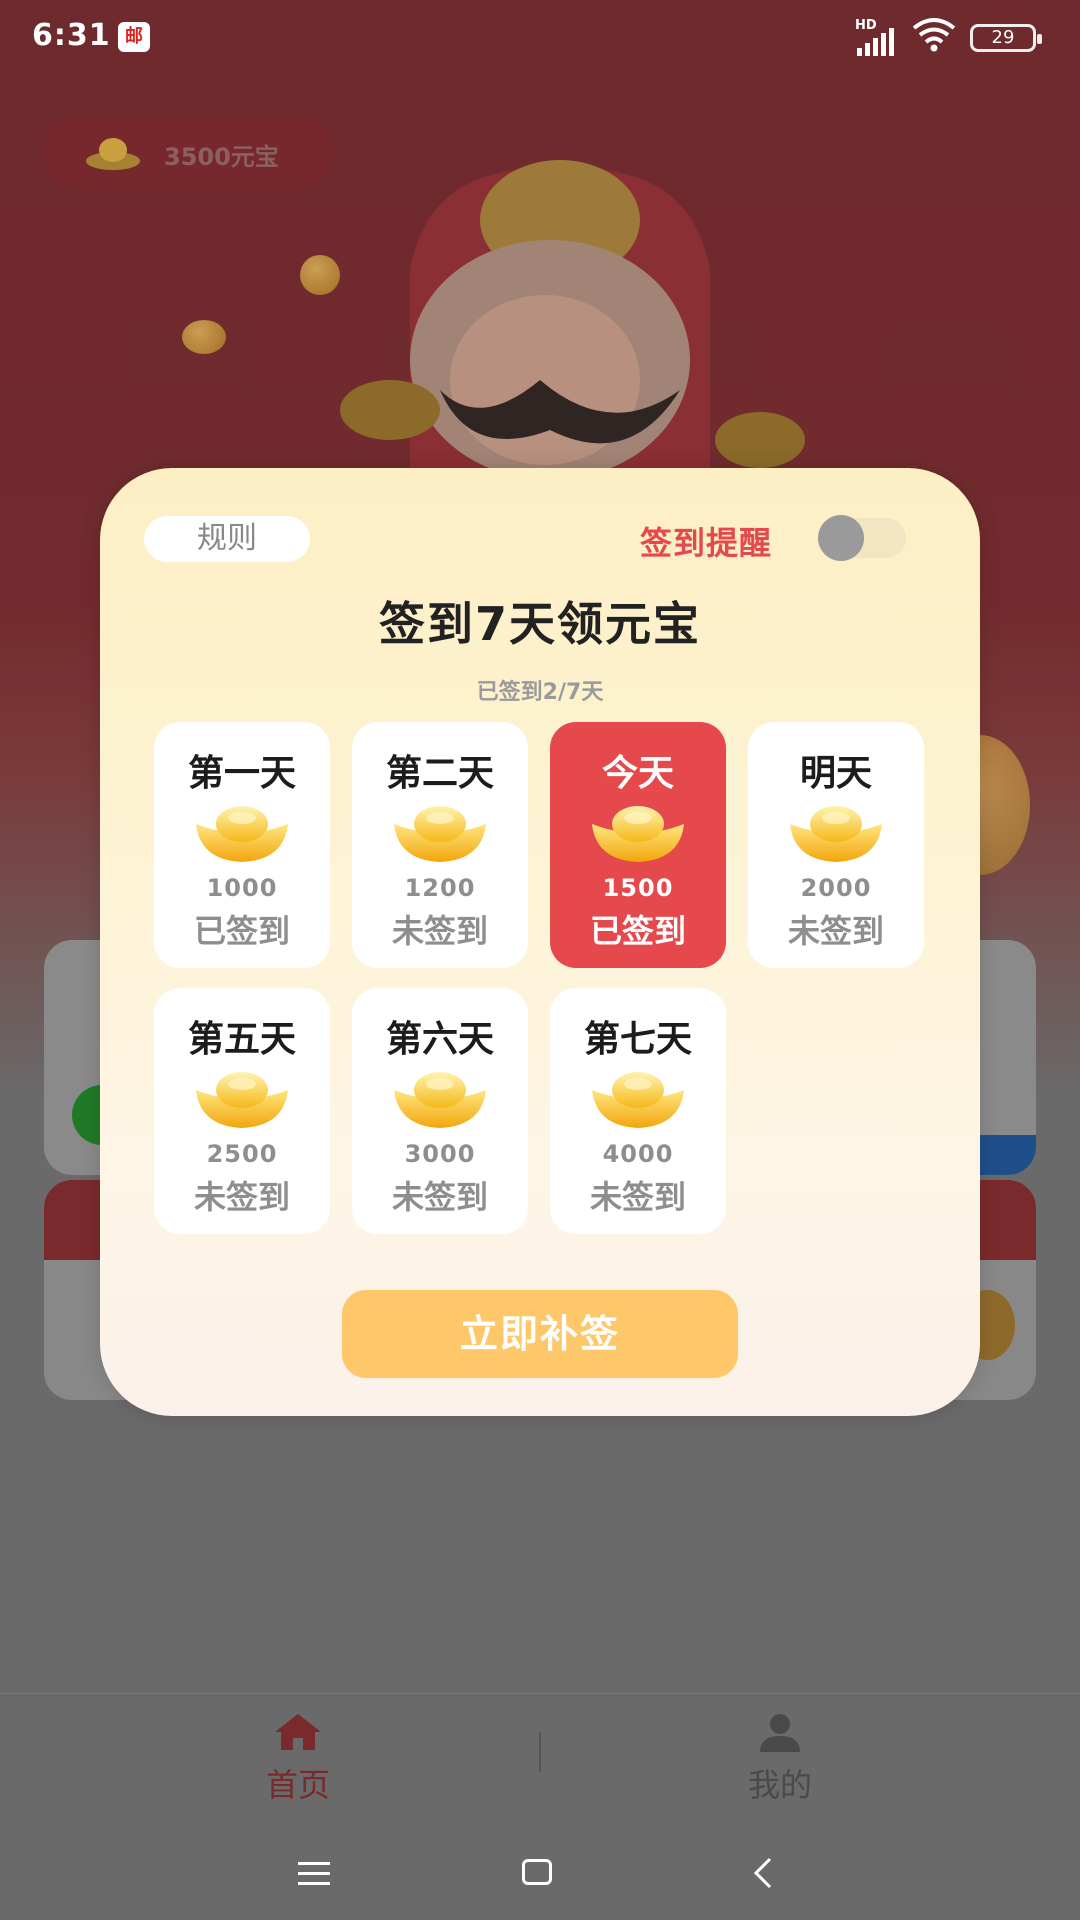 This screenshot has height=1920, width=1080. I want to click on system-navigation-bar, so click(540, 1871).